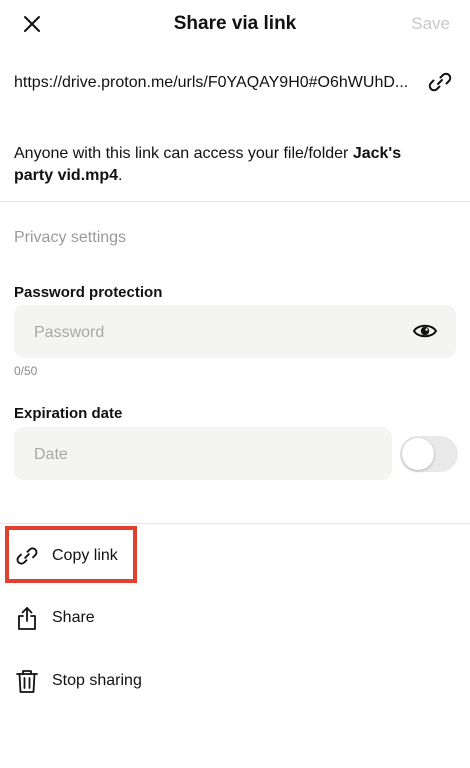  What do you see at coordinates (27, 618) in the screenshot?
I see `share-icon` at bounding box center [27, 618].